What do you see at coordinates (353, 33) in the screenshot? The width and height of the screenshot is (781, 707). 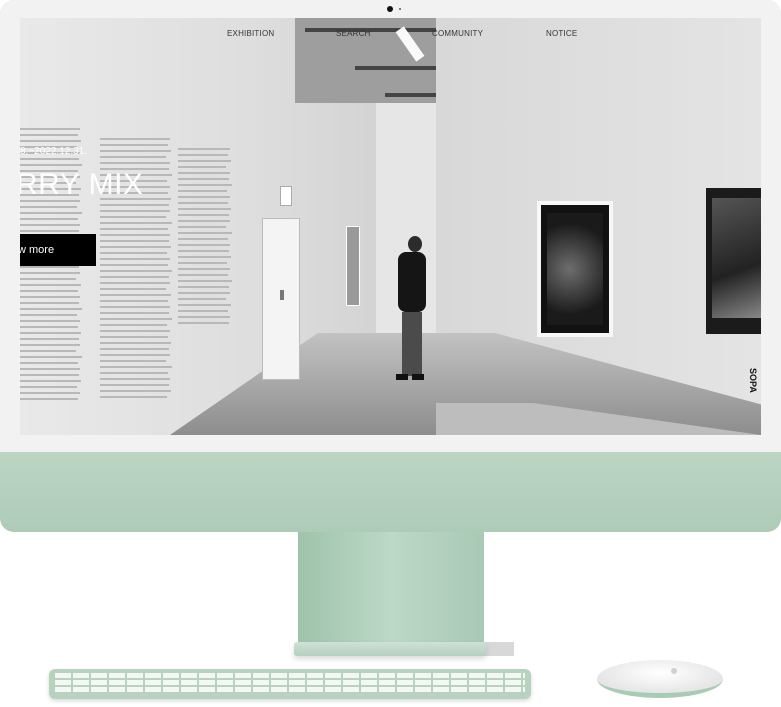 I see `nav-search: SEARCH` at bounding box center [353, 33].